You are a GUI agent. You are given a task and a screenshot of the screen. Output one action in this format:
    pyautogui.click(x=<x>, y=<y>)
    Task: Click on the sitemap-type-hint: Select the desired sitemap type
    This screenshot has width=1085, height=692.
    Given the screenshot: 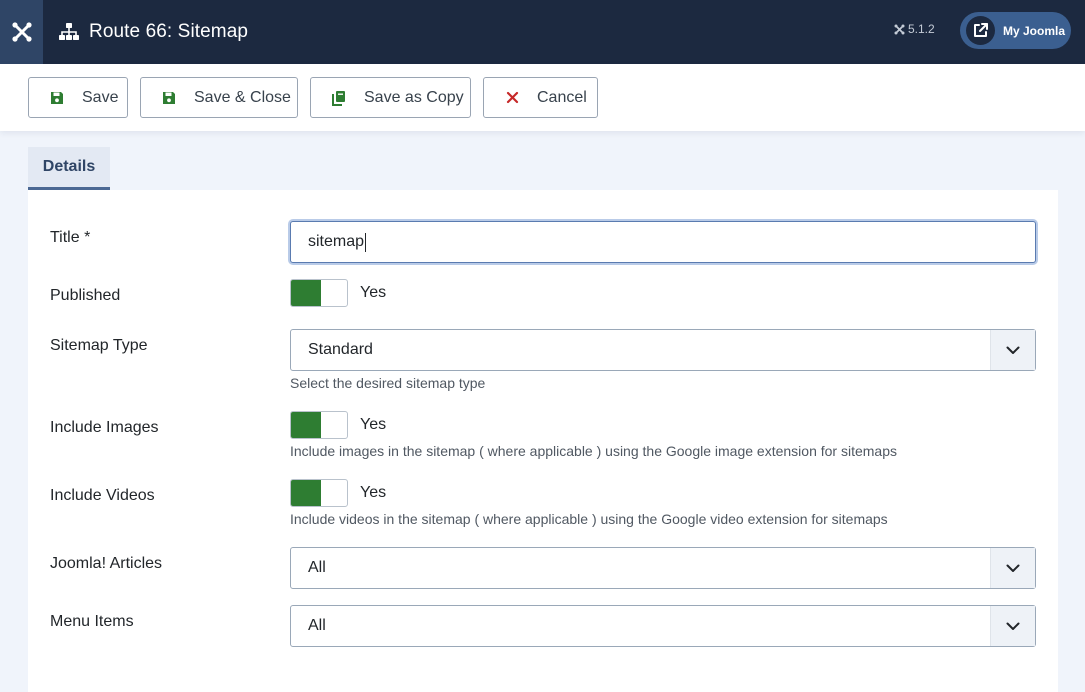 What is the action you would take?
    pyautogui.click(x=388, y=383)
    